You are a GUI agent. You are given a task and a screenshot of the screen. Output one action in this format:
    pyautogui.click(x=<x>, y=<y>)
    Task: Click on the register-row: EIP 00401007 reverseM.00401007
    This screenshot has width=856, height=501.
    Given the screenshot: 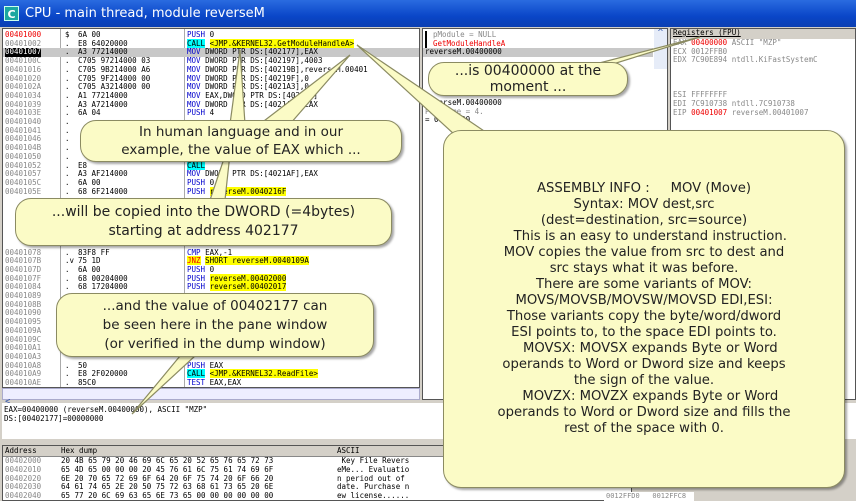 What is the action you would take?
    pyautogui.click(x=763, y=112)
    